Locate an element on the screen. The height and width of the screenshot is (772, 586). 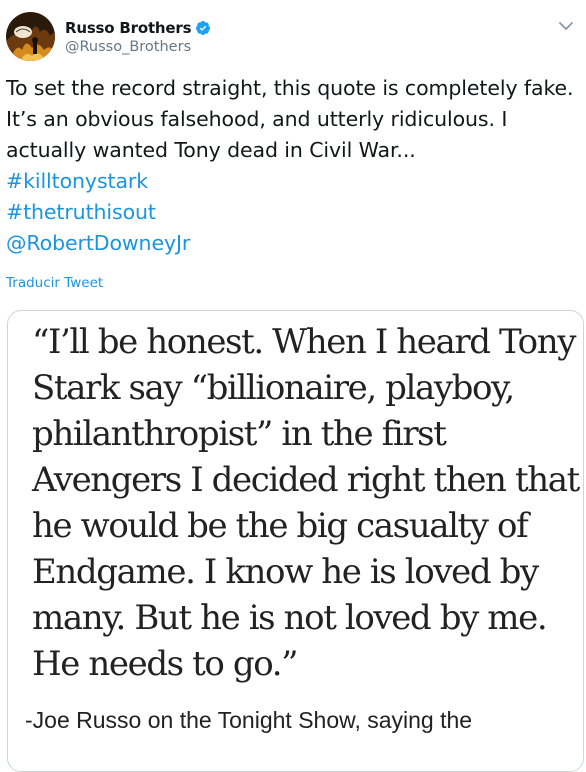
avatar-image is located at coordinates (30, 36).